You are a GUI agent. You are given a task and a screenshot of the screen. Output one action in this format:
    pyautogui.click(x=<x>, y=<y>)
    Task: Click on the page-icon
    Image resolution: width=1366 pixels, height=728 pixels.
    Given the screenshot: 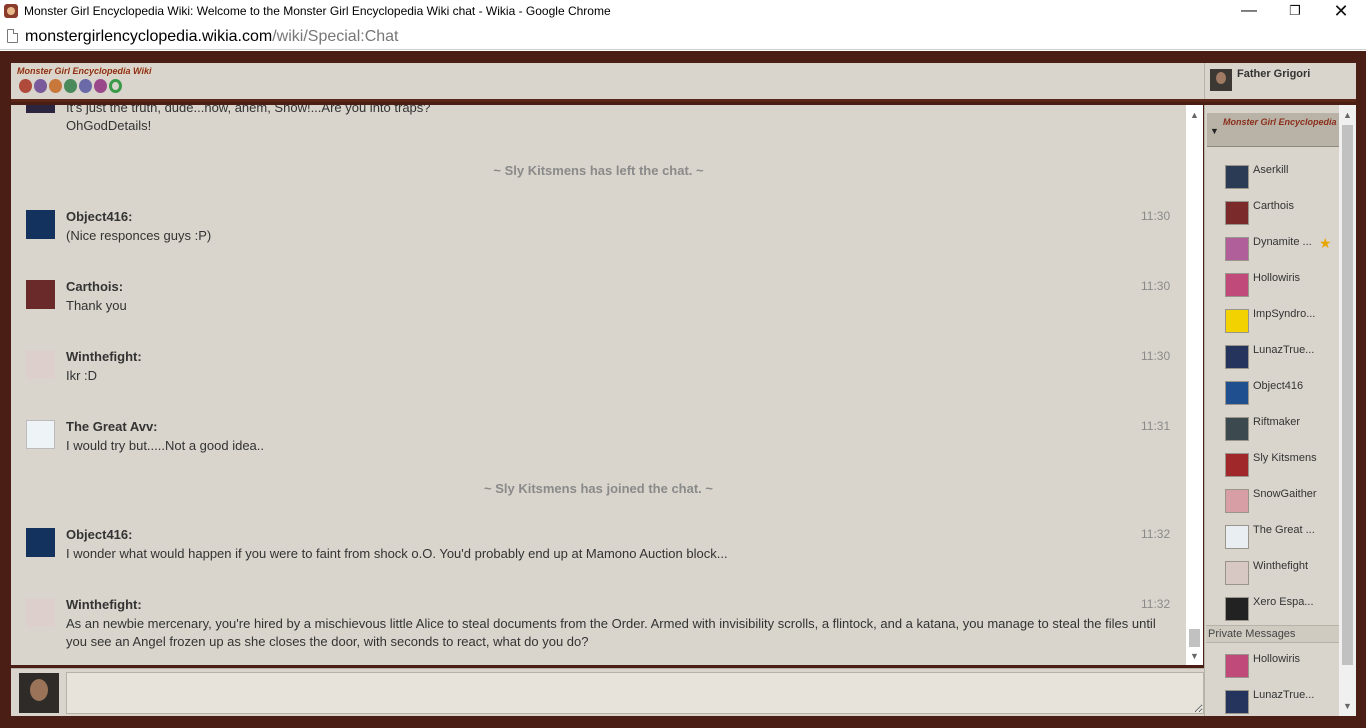 What is the action you would take?
    pyautogui.click(x=12, y=36)
    